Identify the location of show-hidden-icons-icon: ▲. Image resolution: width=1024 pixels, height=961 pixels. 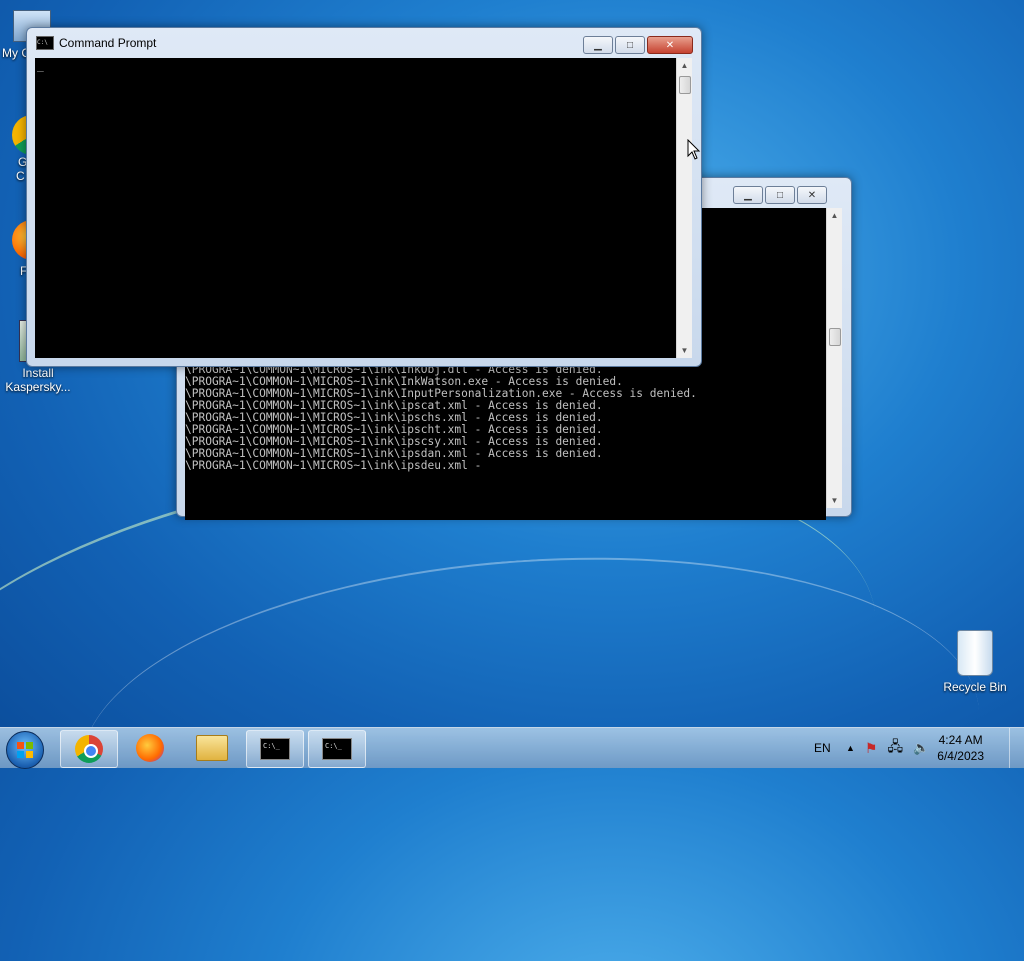
(850, 748).